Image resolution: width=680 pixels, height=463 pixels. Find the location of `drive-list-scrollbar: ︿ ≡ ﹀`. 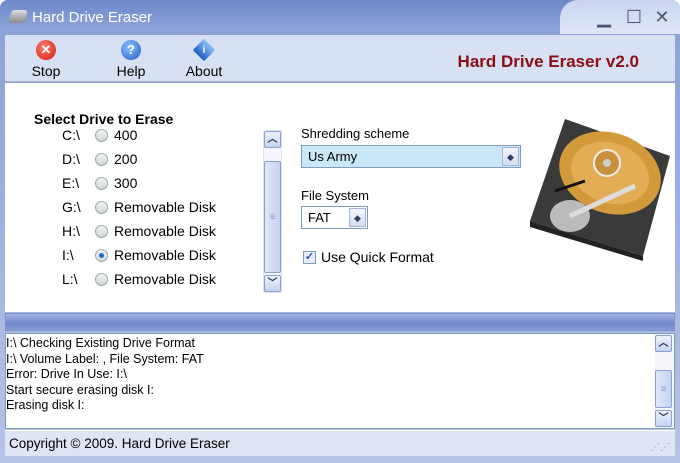

drive-list-scrollbar: ︿ ≡ ﹀ is located at coordinates (272, 211).